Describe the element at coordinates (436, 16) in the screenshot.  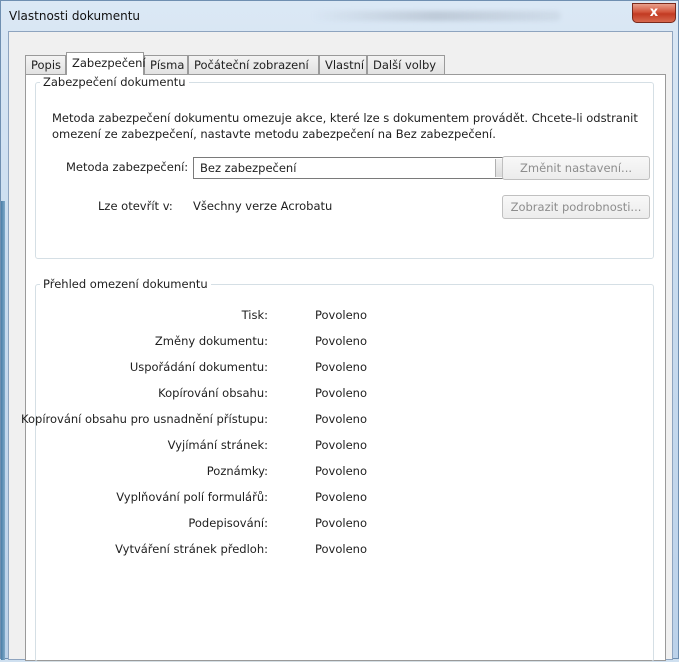
I see `blurred-title-text` at that location.